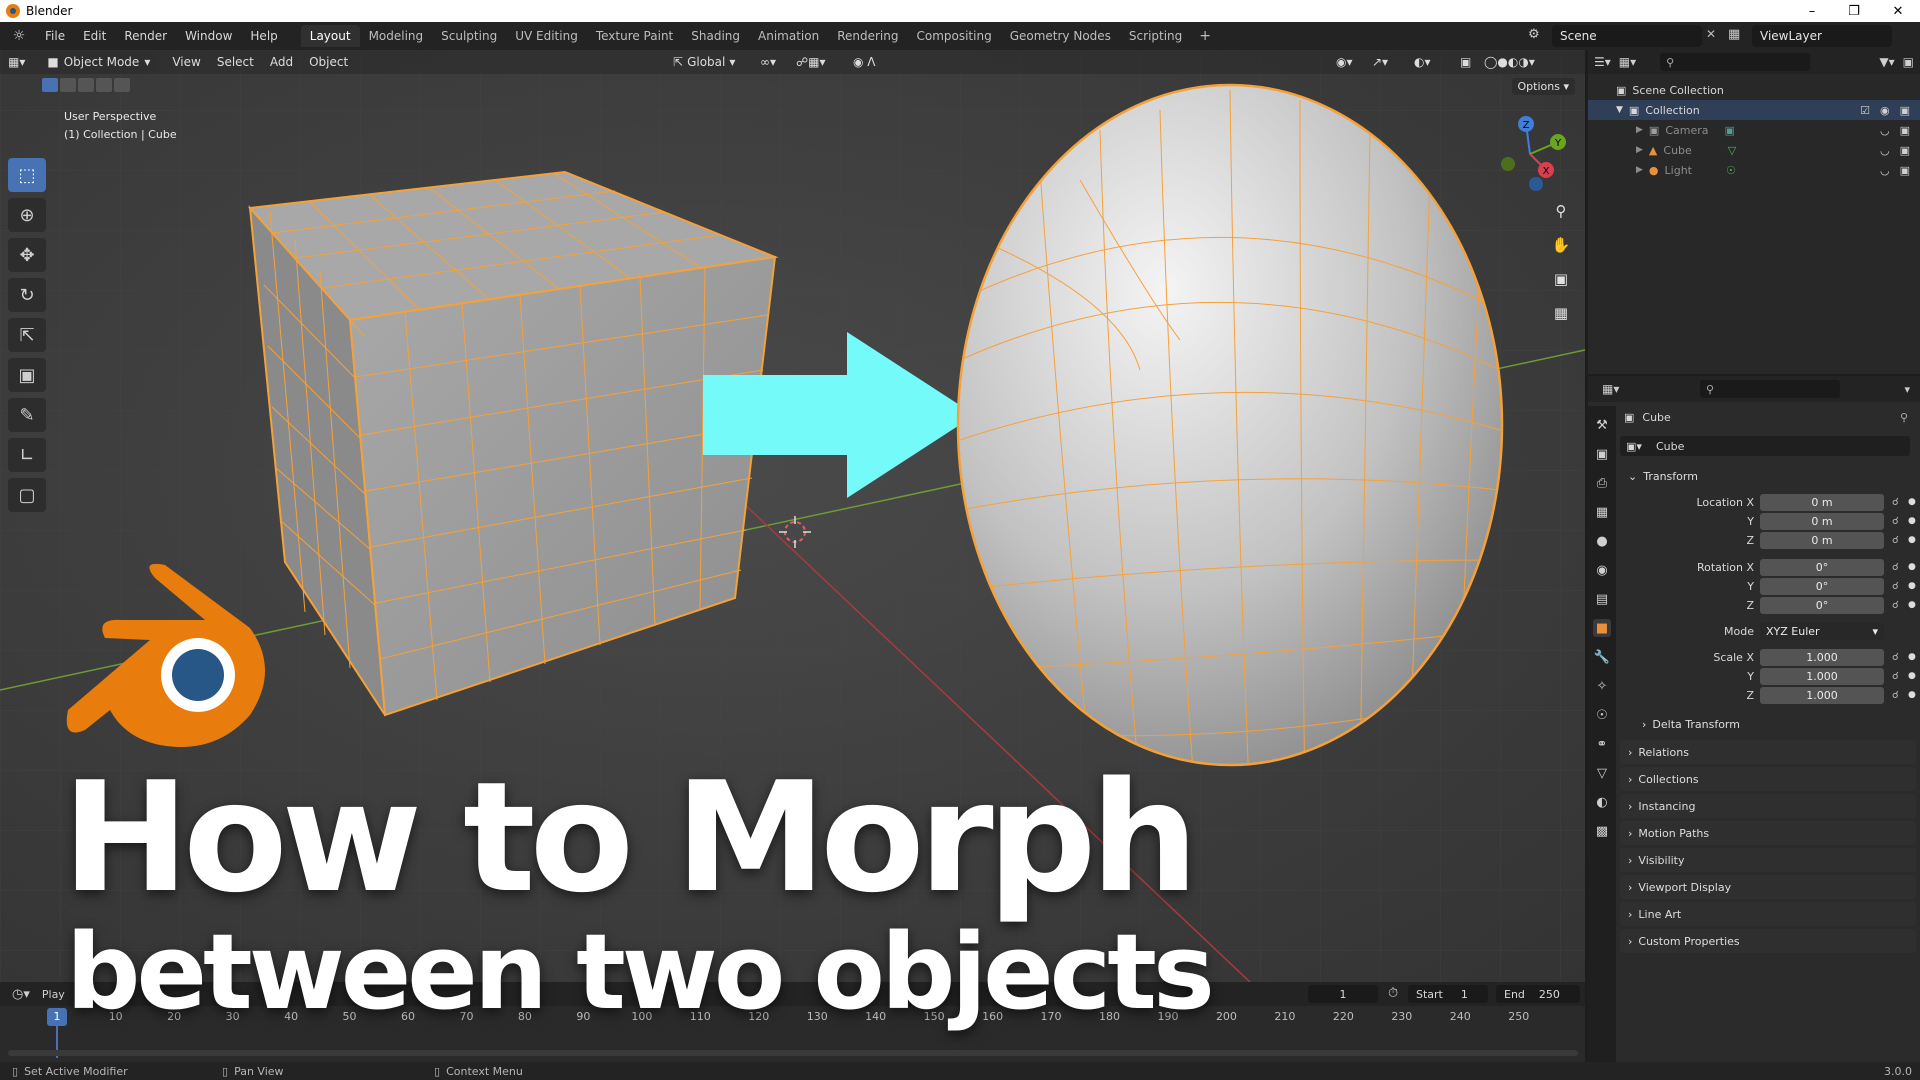  What do you see at coordinates (1768, 941) in the screenshot?
I see `panel-custom-properties: › Custom Properties` at bounding box center [1768, 941].